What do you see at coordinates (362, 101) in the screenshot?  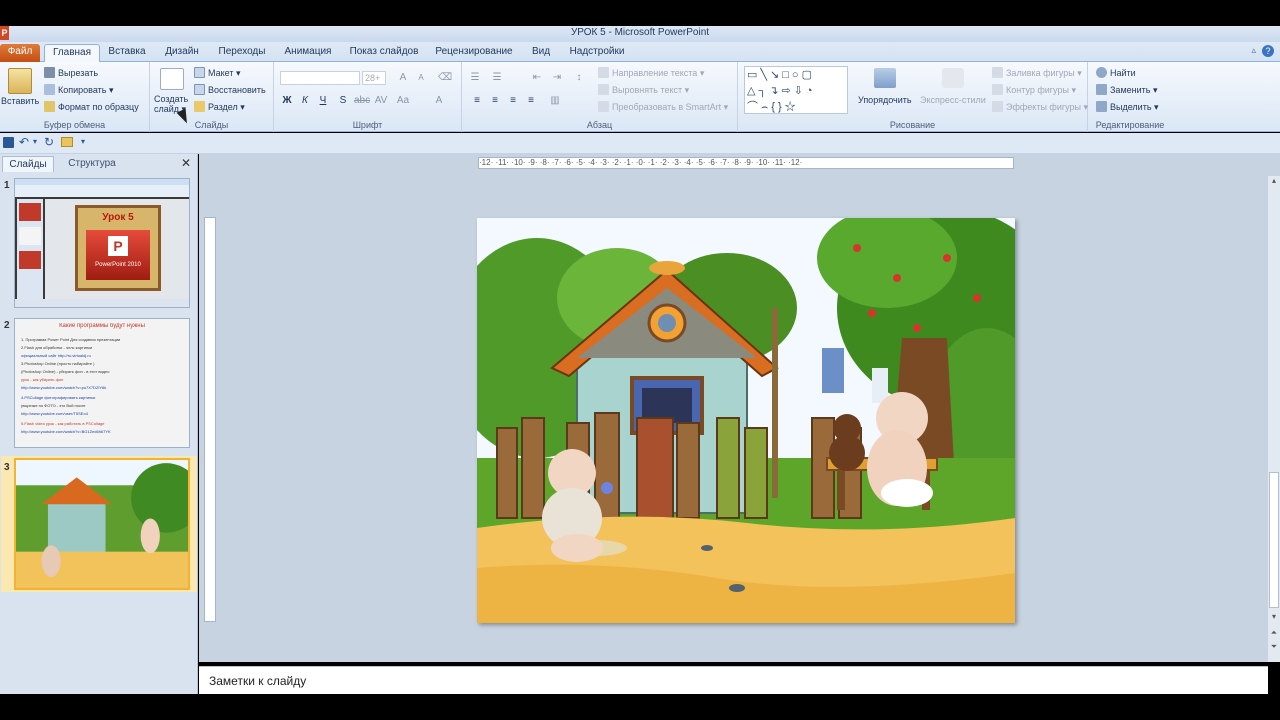 I see `strikethrough-icon: abc` at bounding box center [362, 101].